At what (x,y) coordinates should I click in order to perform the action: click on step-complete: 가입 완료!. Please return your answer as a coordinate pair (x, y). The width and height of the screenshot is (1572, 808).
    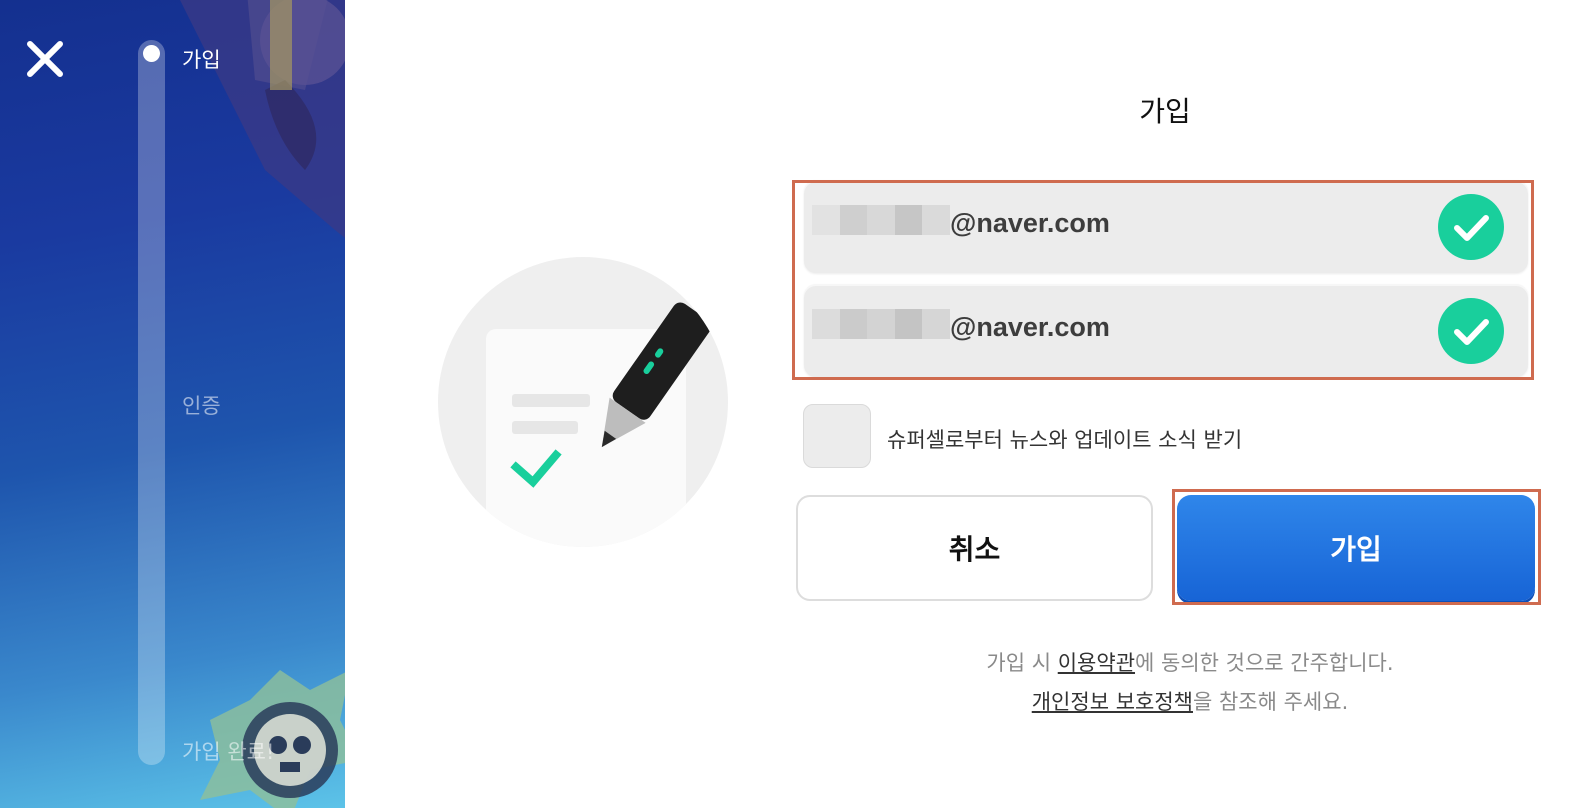
    Looking at the image, I should click on (228, 752).